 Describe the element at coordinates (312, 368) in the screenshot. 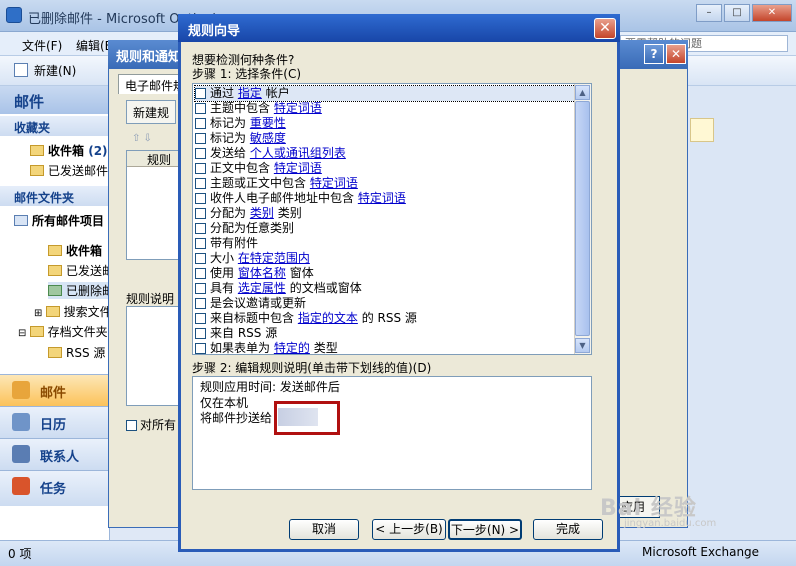

I see `step2-label: 步骤 2: 编辑规则说明(单击带下划线的值)(D)` at that location.